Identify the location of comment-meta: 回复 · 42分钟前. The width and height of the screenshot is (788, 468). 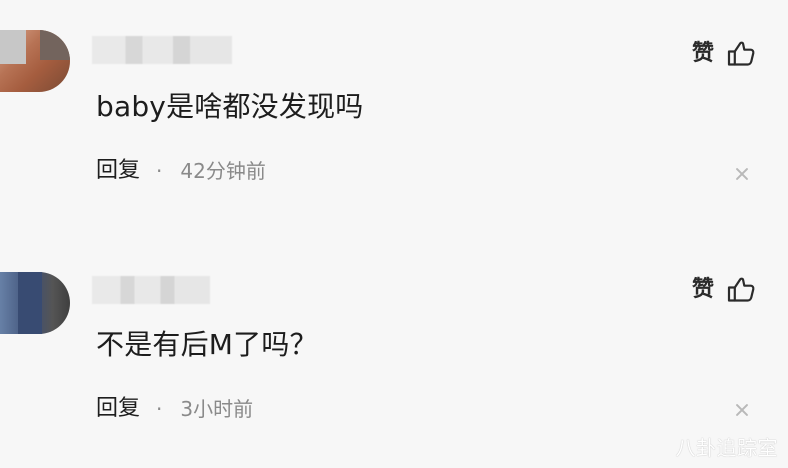
(181, 171).